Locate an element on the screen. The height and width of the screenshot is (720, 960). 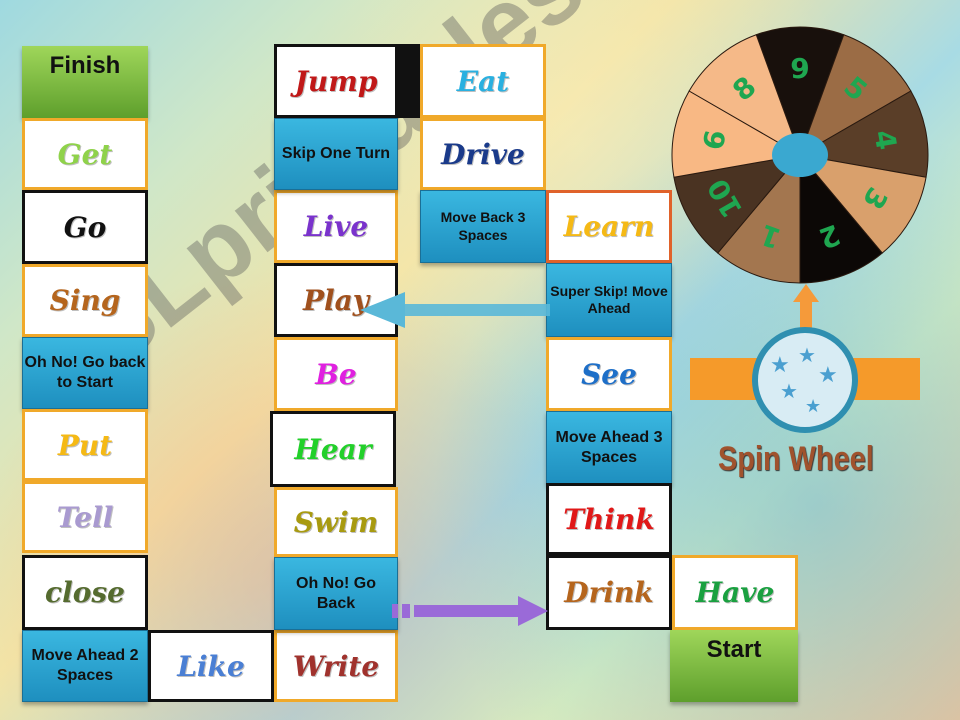
spinner-wheel: 9543211068 is located at coordinates (800, 155).